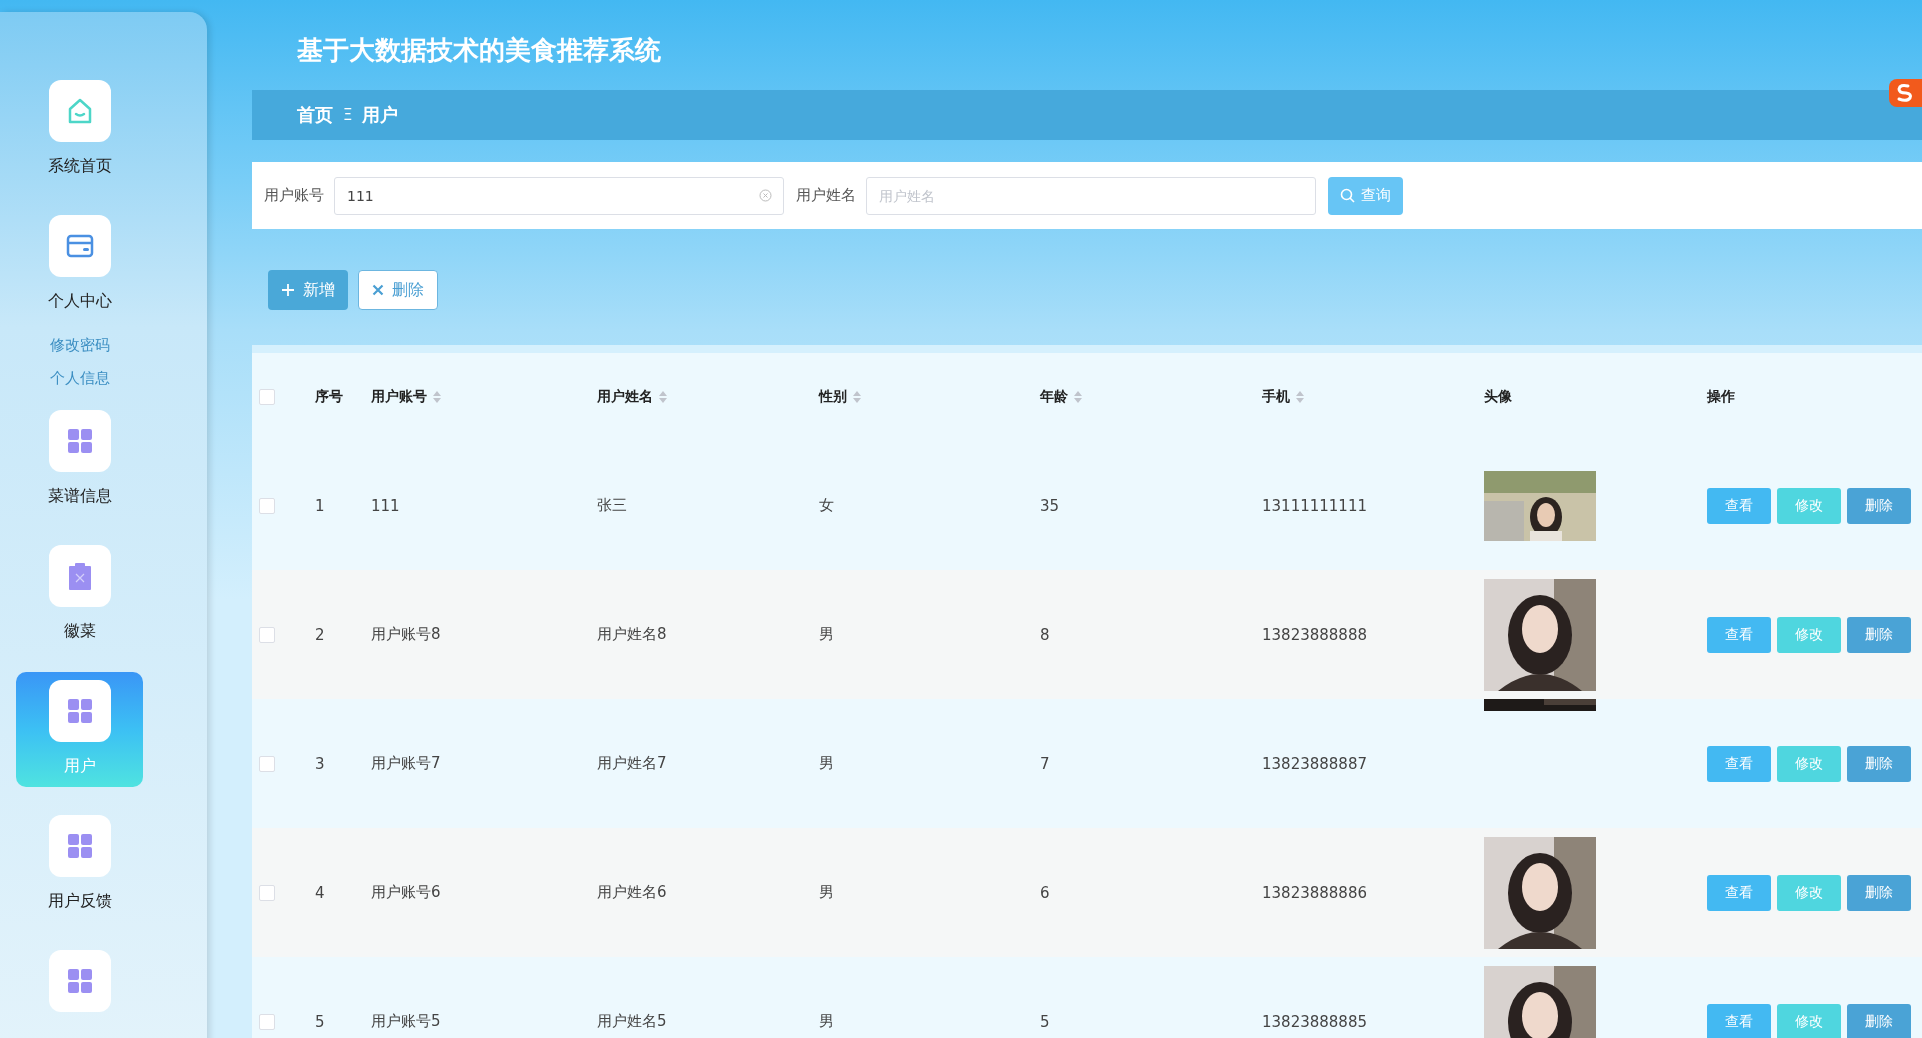 The image size is (1922, 1038). Describe the element at coordinates (294, 195) in the screenshot. I see `field-label: 用户账号` at that location.